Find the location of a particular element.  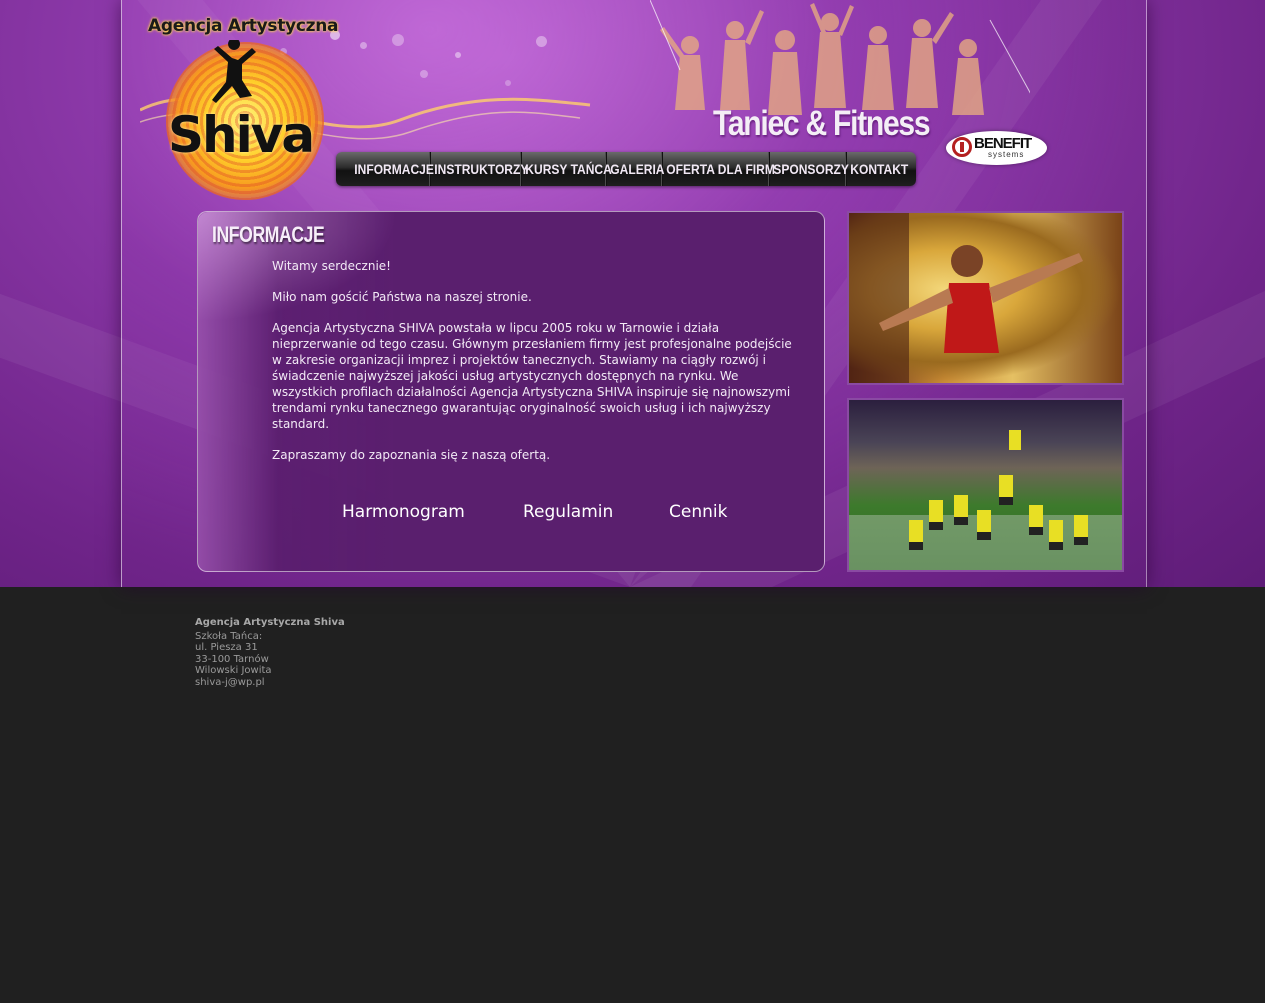

paragraph-greeting: Witamy serdecznie! is located at coordinates (331, 266).